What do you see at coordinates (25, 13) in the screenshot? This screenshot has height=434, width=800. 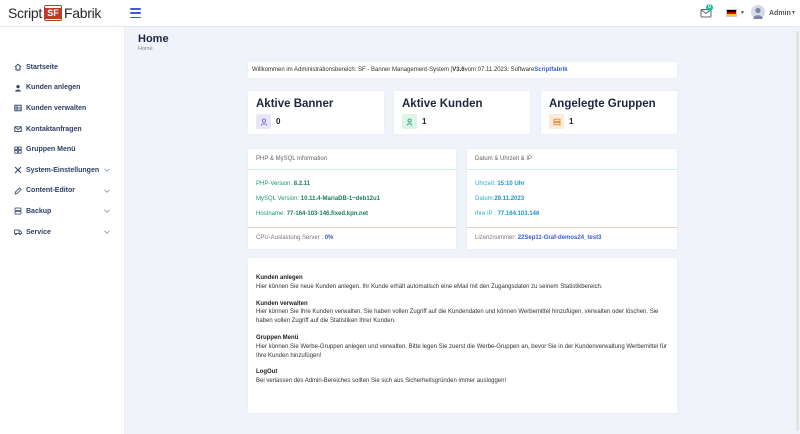 I see `logo-text-script: Script` at bounding box center [25, 13].